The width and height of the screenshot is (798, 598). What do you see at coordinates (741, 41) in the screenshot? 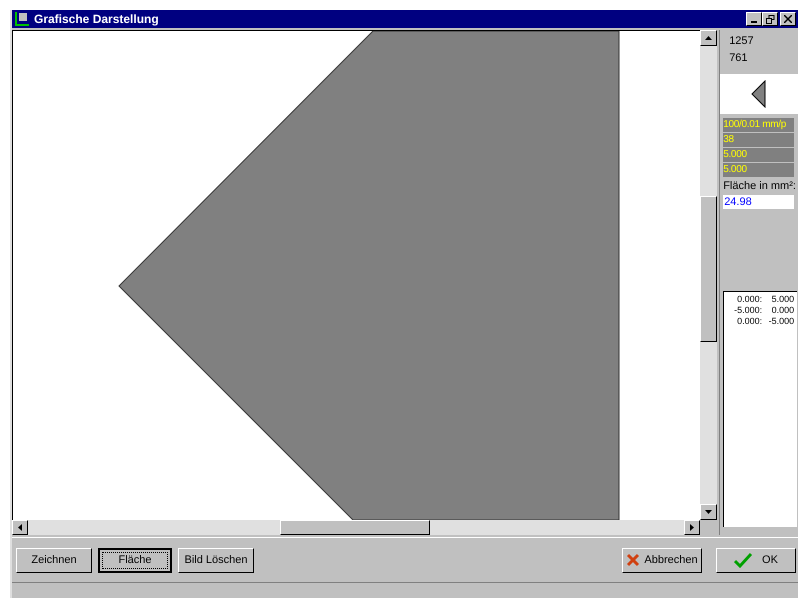
I see `coordinate-text: 1257` at bounding box center [741, 41].